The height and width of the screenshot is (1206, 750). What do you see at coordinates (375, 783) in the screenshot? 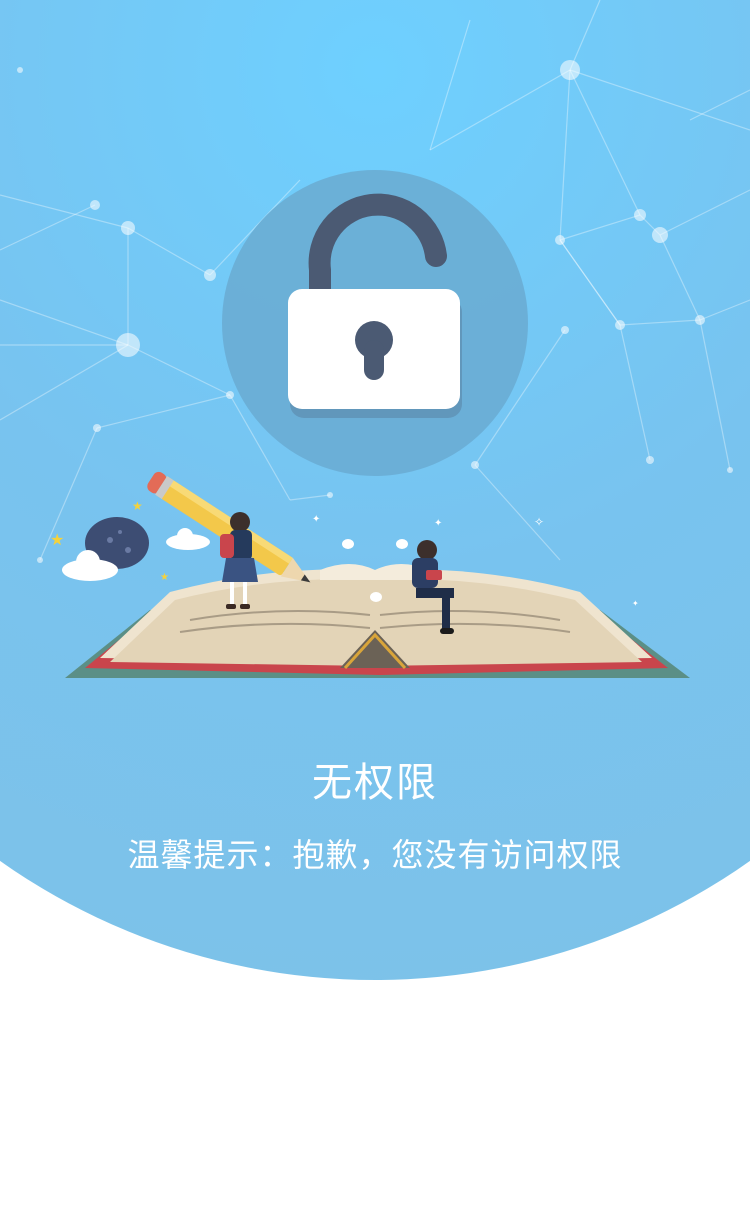
I see `page-title: 无权限` at bounding box center [375, 783].